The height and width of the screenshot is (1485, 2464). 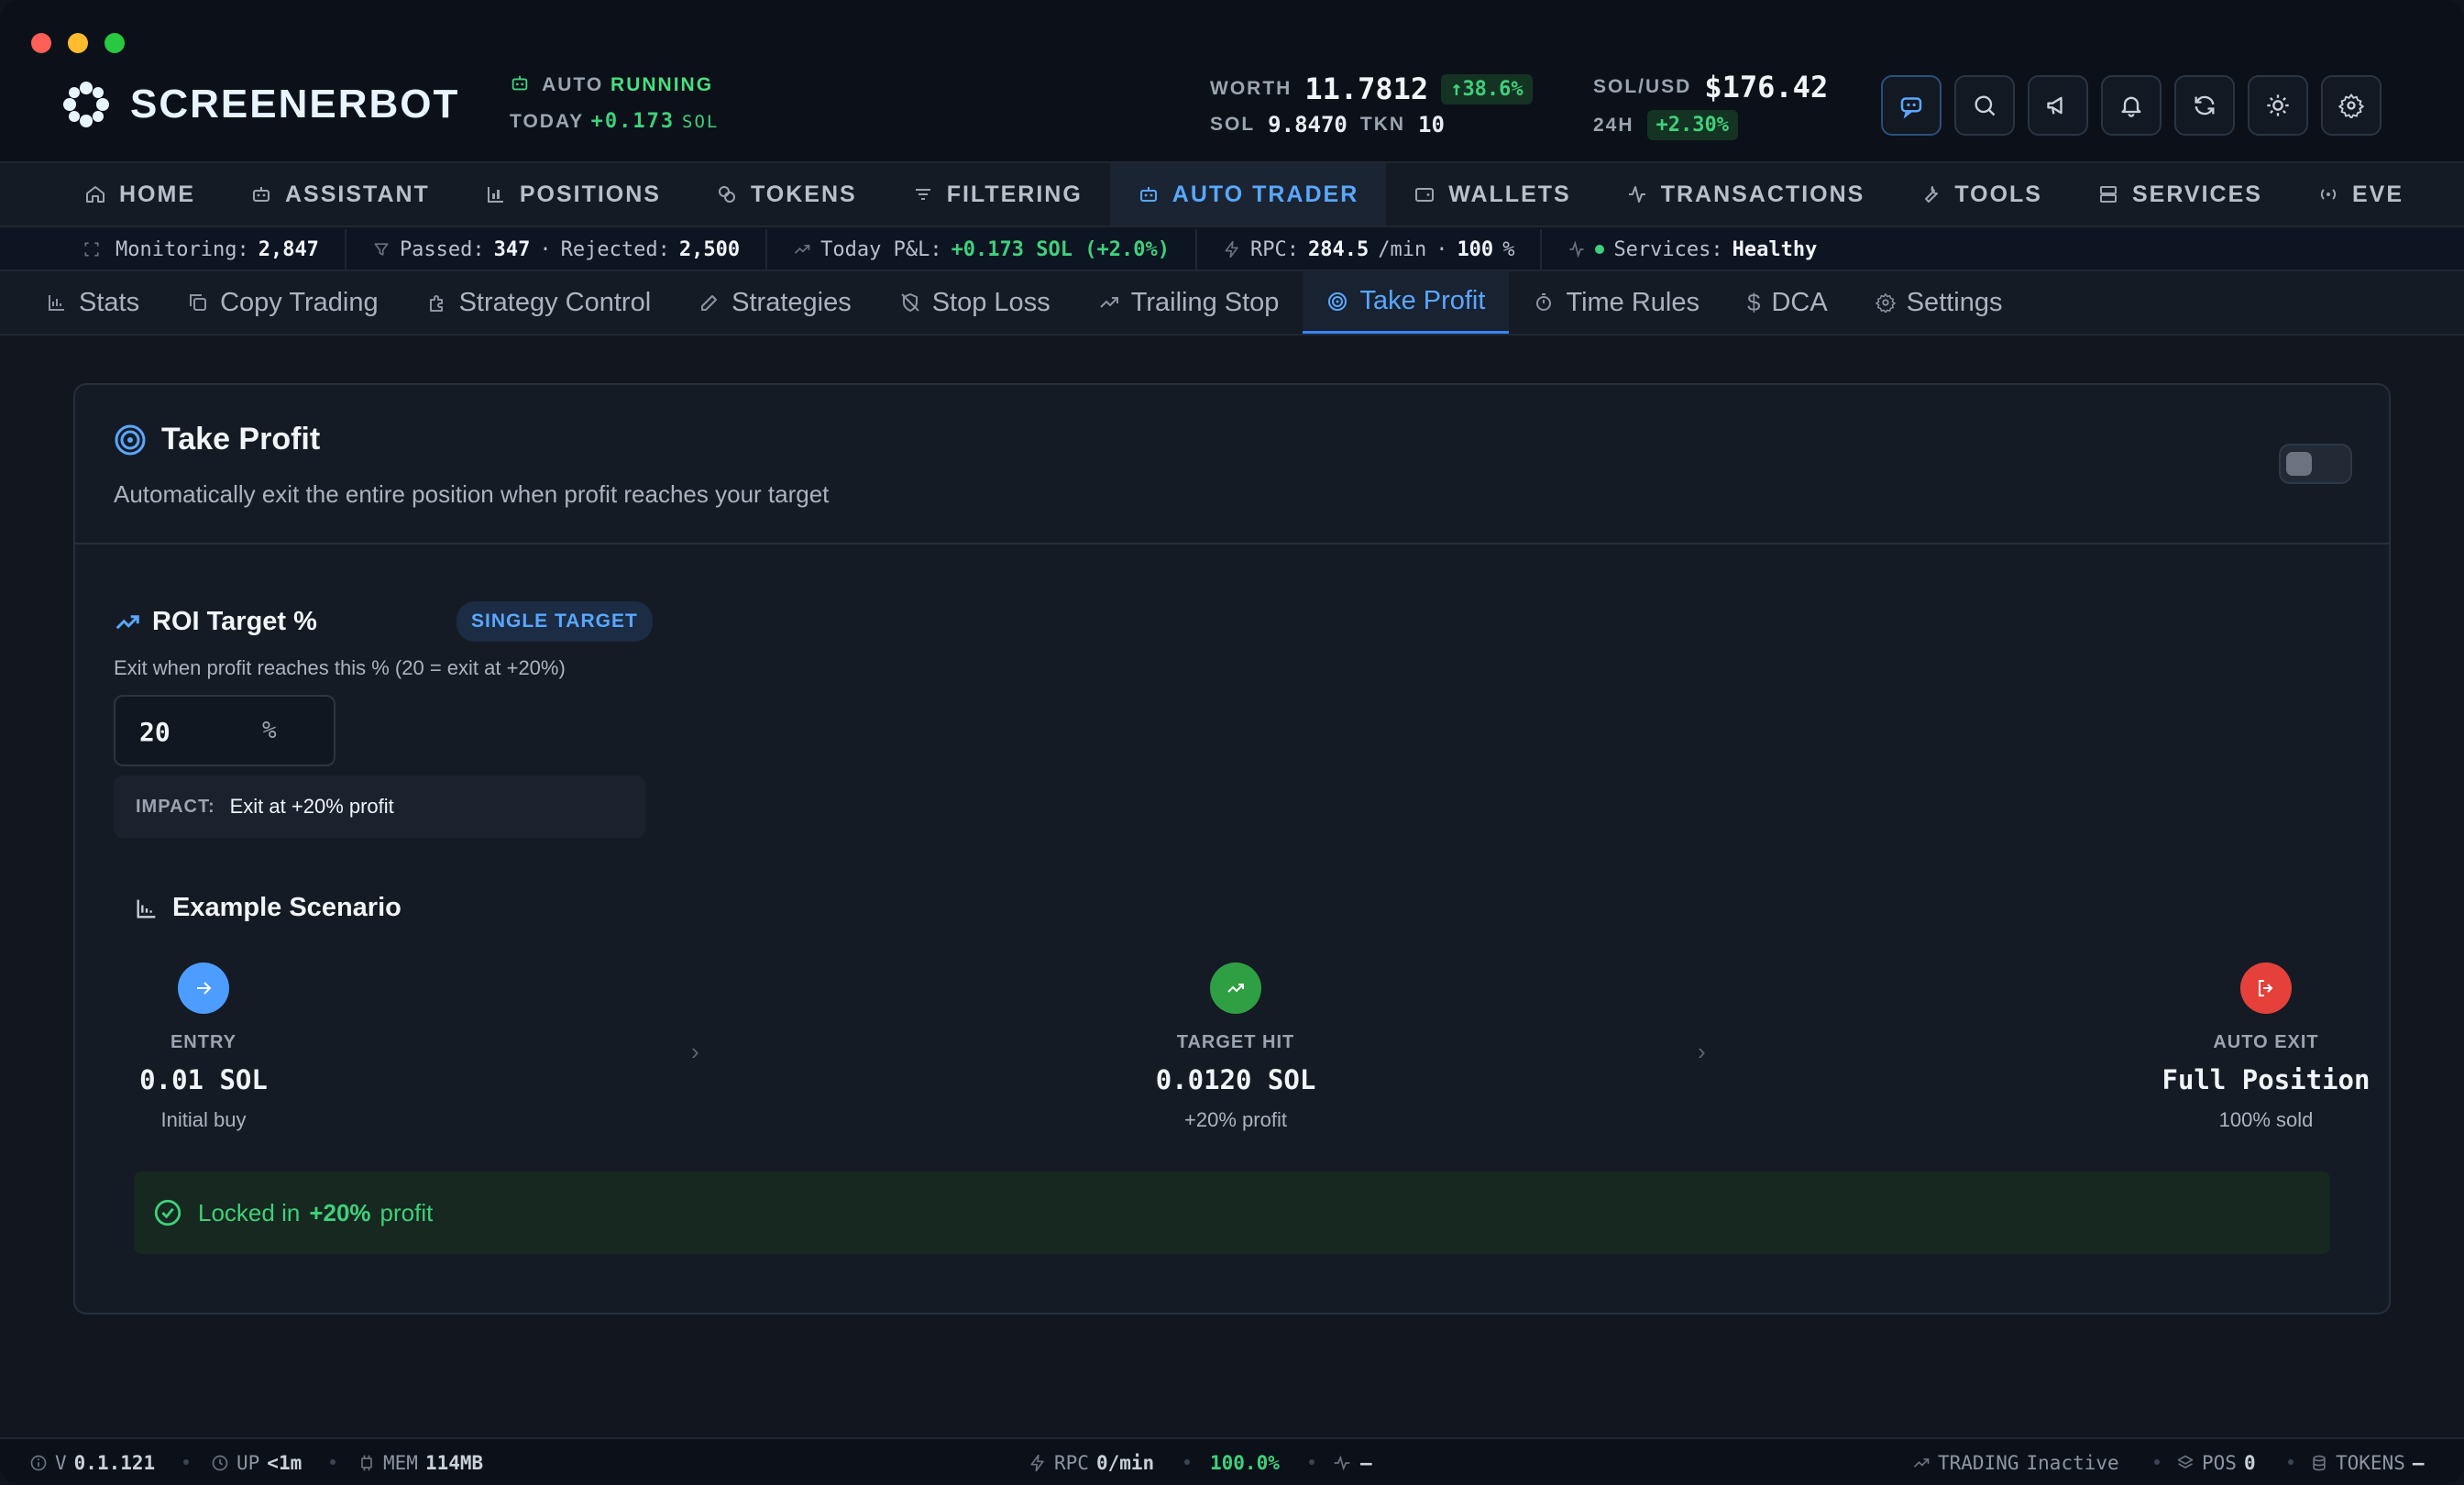 What do you see at coordinates (282, 302) in the screenshot?
I see `tab-copy-trading: Copy Trading` at bounding box center [282, 302].